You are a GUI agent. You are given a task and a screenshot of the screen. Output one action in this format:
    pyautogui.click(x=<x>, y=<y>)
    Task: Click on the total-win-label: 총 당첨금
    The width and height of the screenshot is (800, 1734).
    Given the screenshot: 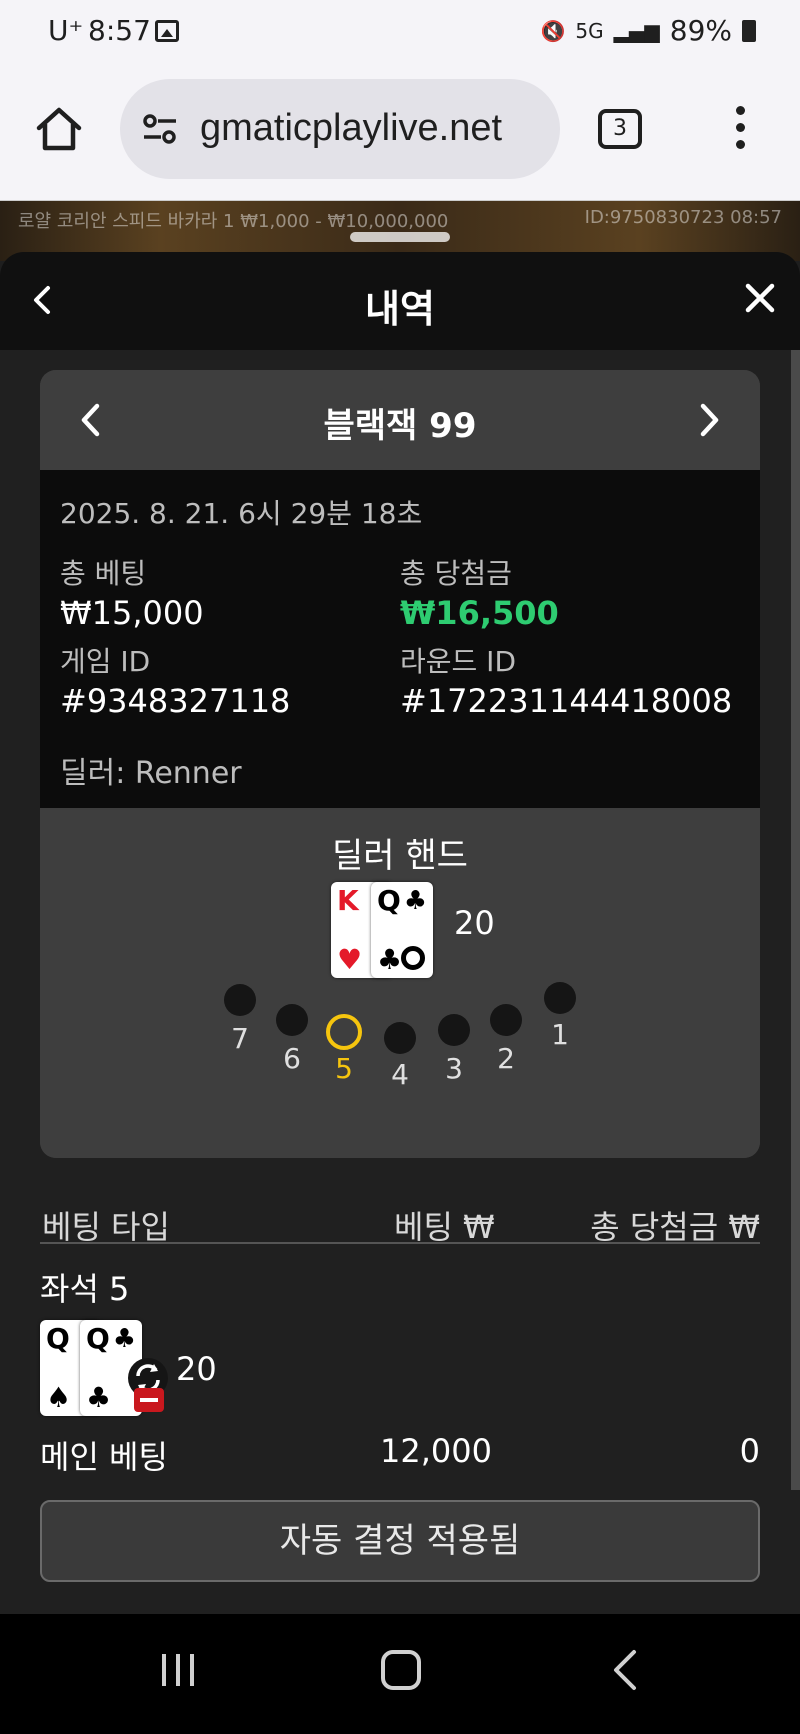 What is the action you would take?
    pyautogui.click(x=456, y=573)
    